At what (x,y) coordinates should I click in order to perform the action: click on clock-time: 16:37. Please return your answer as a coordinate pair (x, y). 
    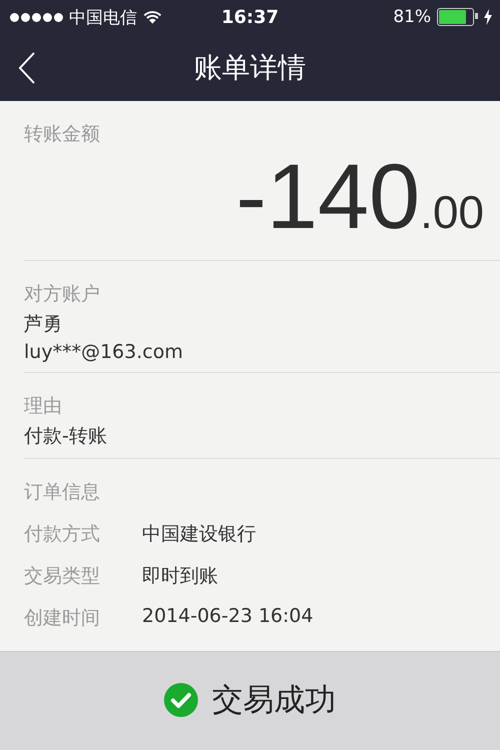
    Looking at the image, I should click on (250, 17).